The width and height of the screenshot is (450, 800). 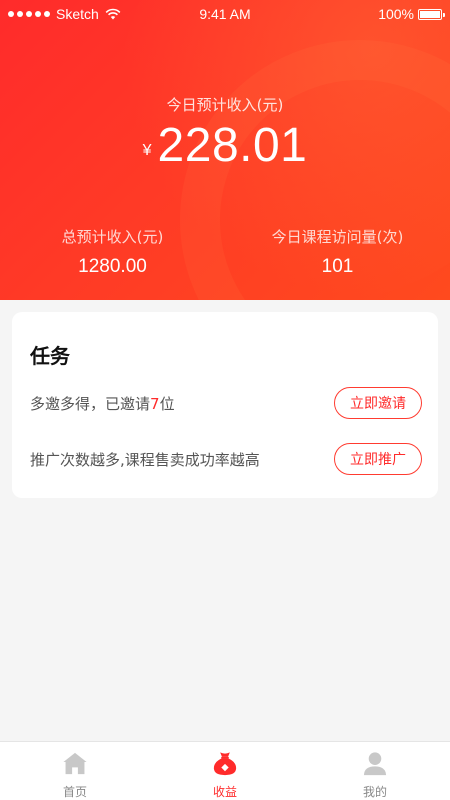 I want to click on tab-profile: 我的, so click(x=375, y=771).